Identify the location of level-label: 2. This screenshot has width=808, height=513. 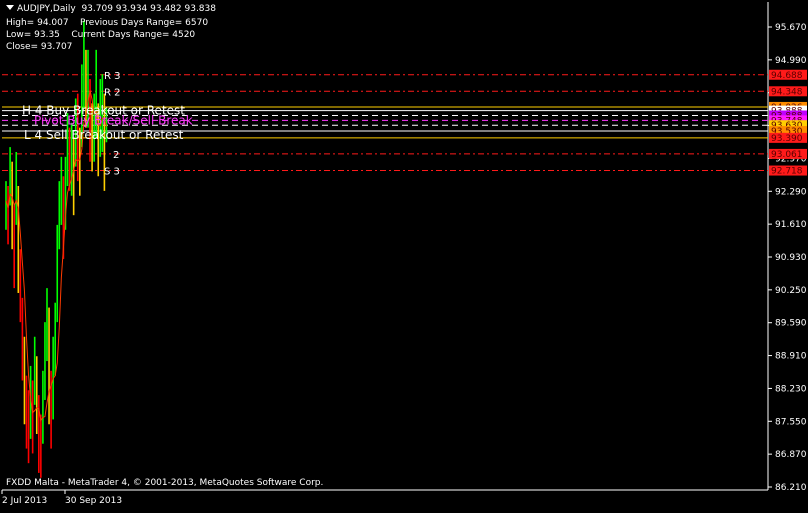
(116, 155).